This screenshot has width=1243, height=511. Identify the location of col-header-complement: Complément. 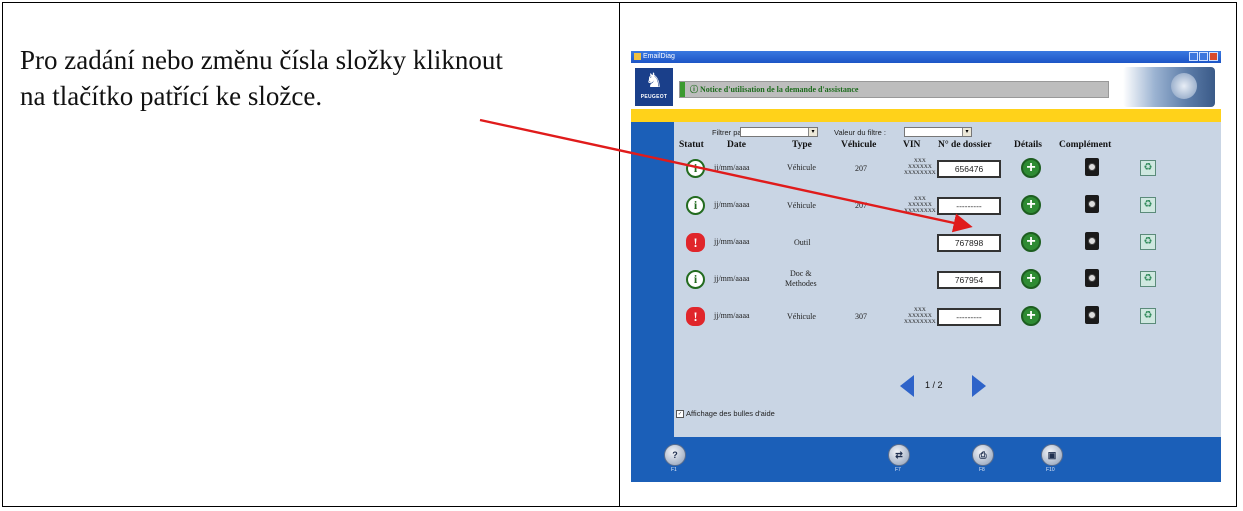
(1085, 145).